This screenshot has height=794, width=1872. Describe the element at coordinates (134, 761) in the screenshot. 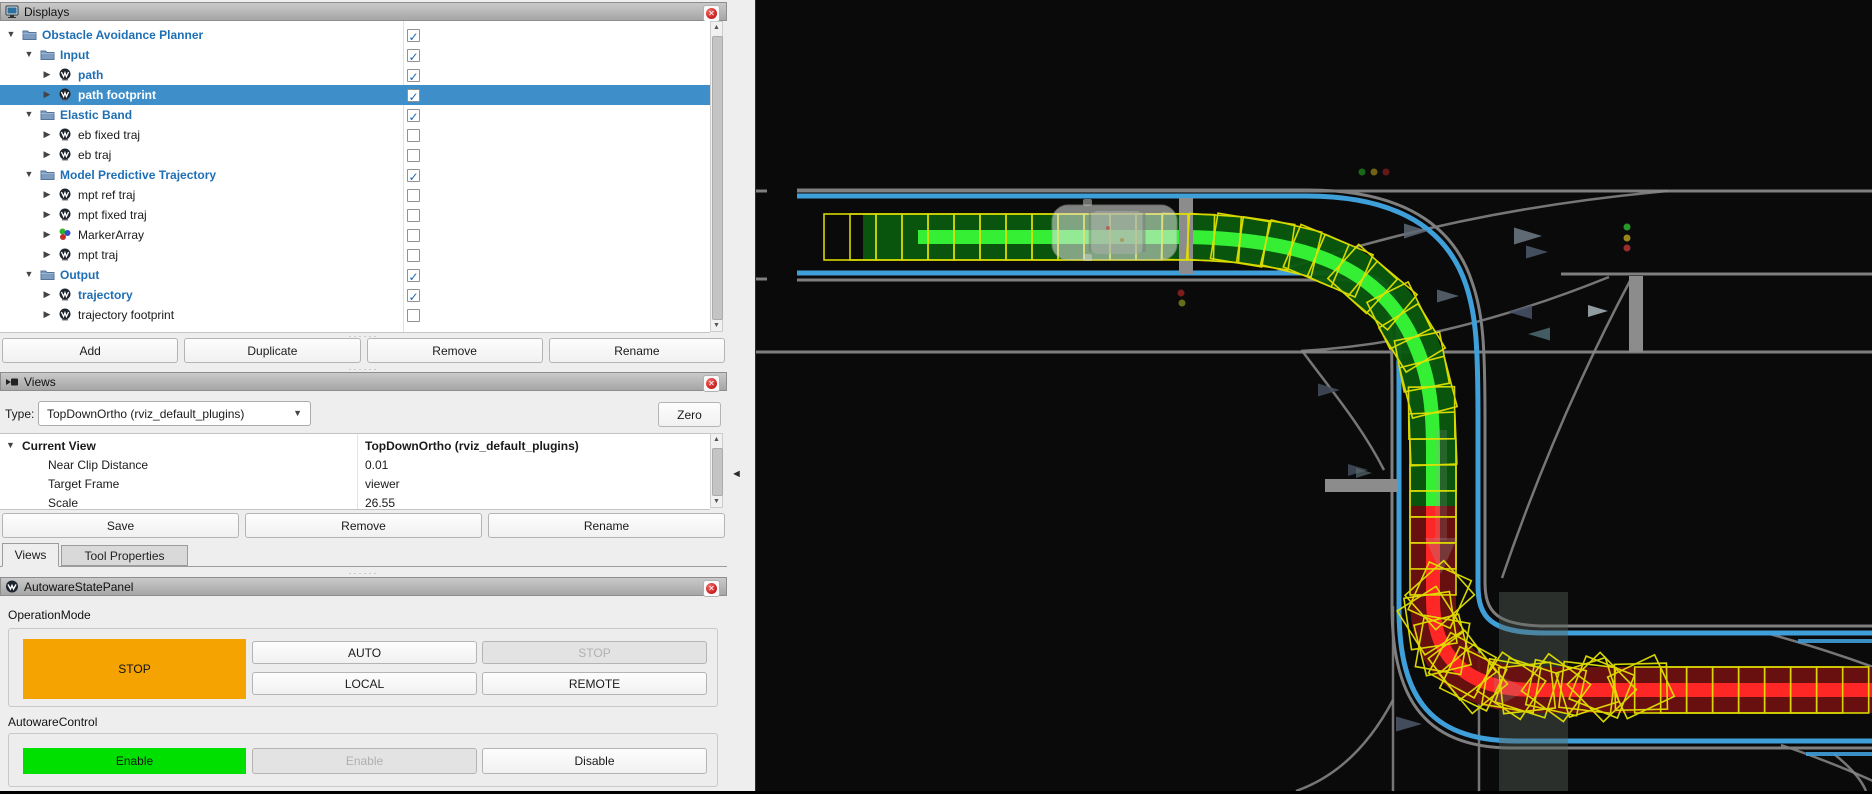

I see `autoware-control-current-state: Enable` at that location.